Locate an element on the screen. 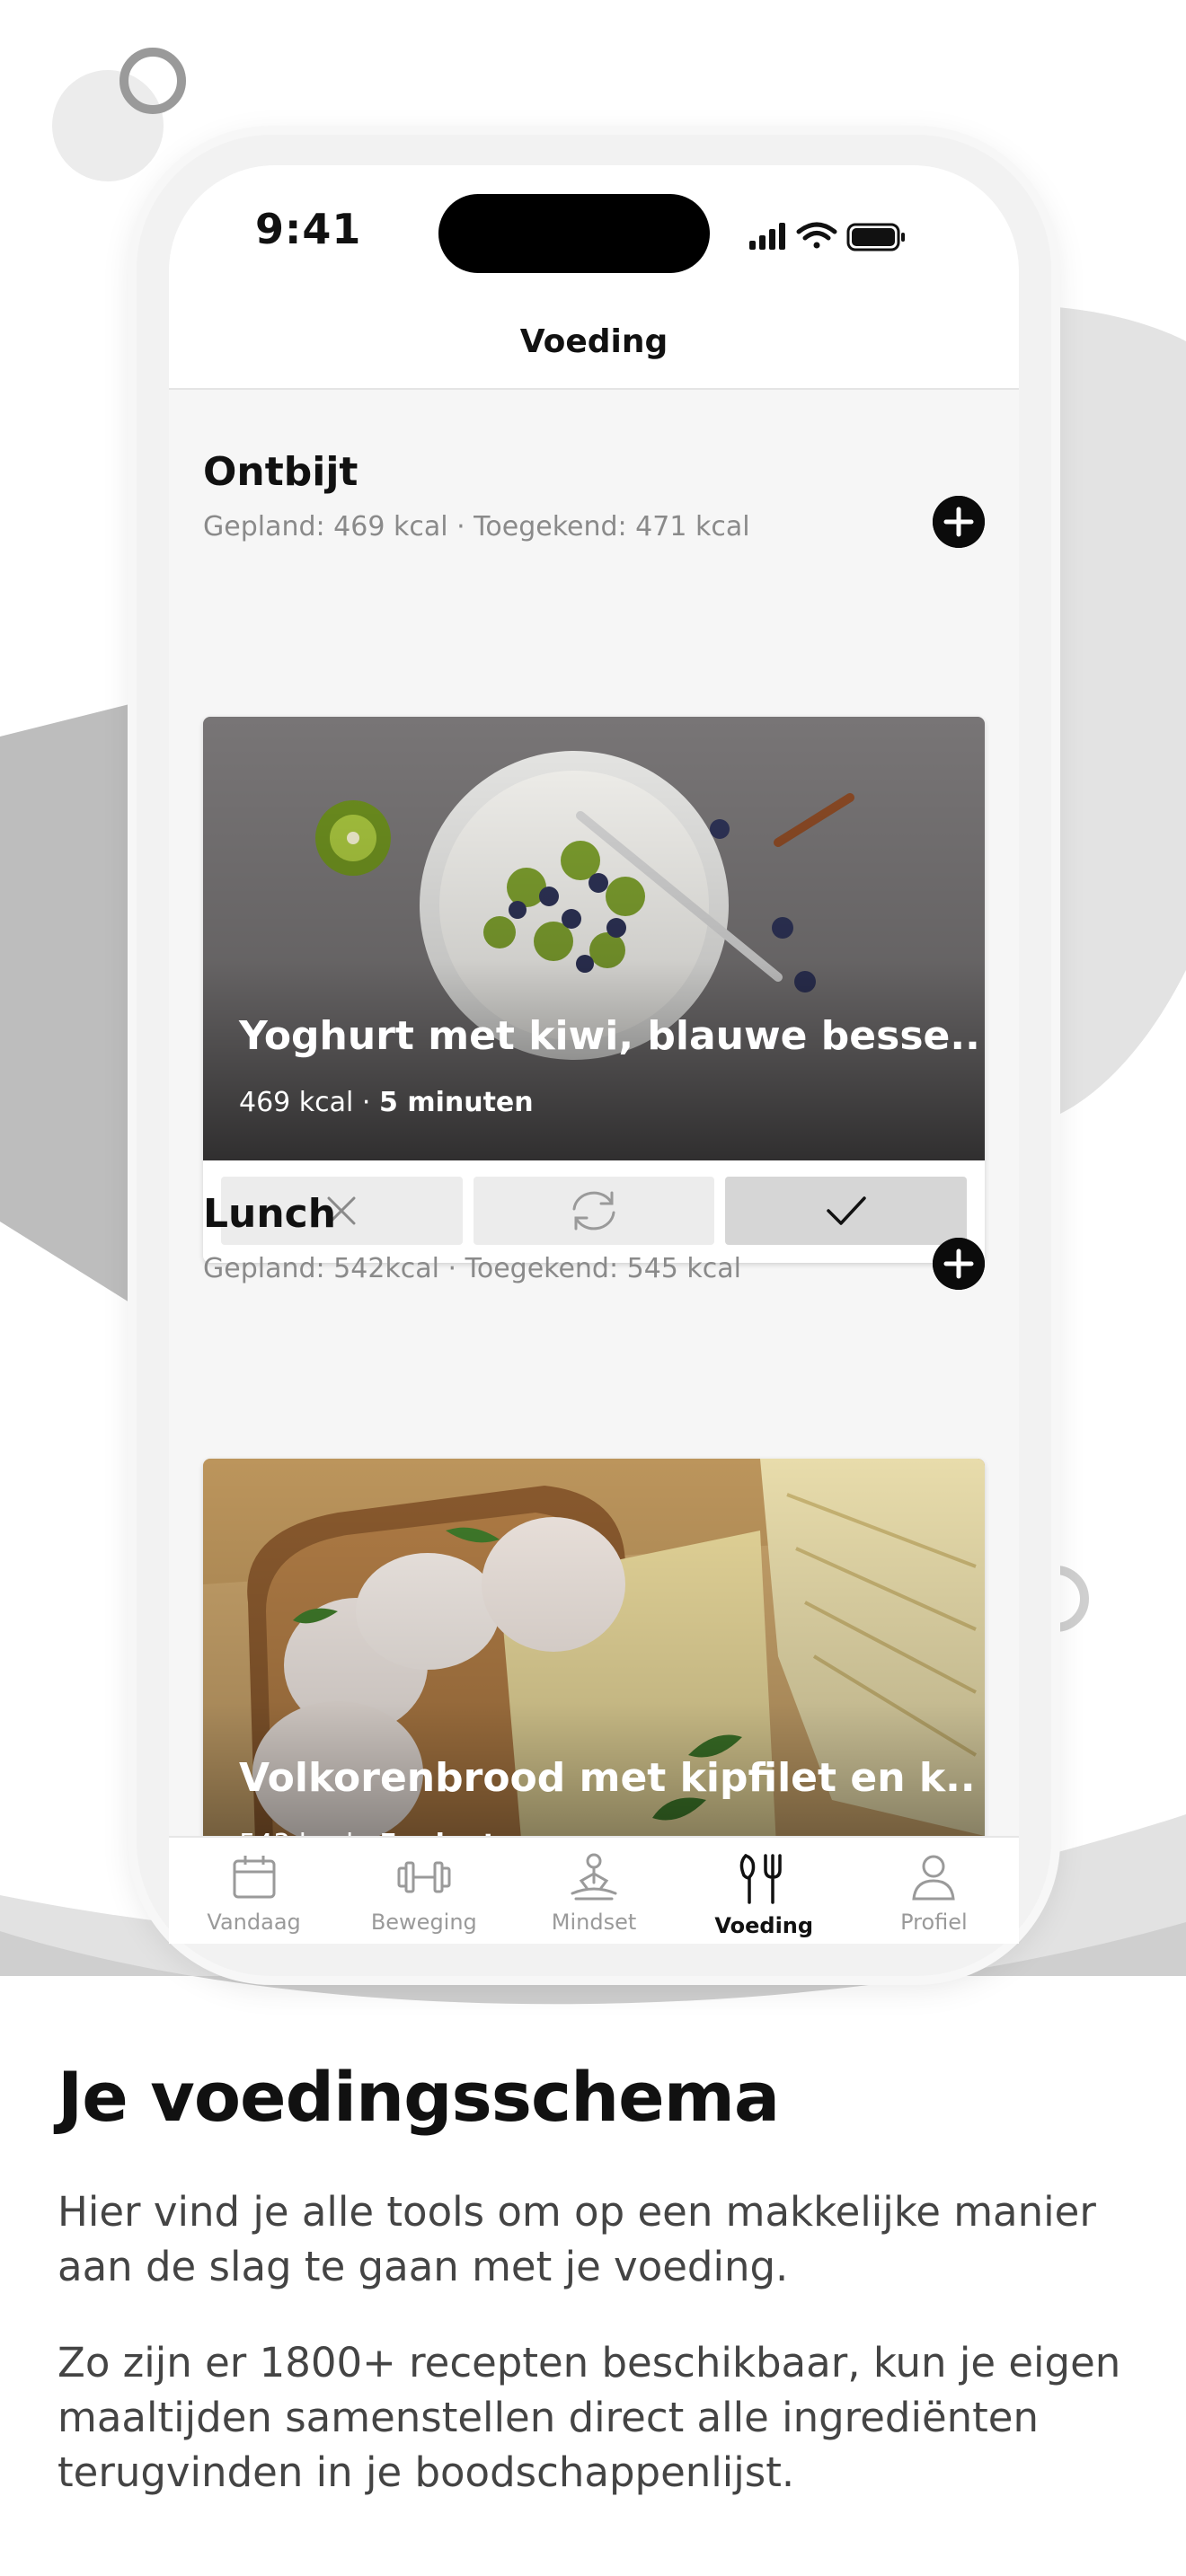 The width and height of the screenshot is (1186, 2576). calendar-icon is located at coordinates (254, 1877).